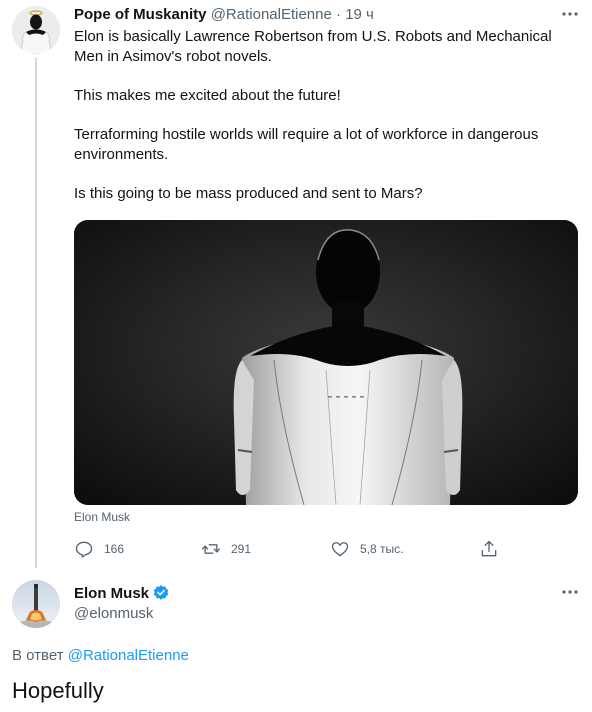  What do you see at coordinates (489, 548) in the screenshot?
I see `share-icon` at bounding box center [489, 548].